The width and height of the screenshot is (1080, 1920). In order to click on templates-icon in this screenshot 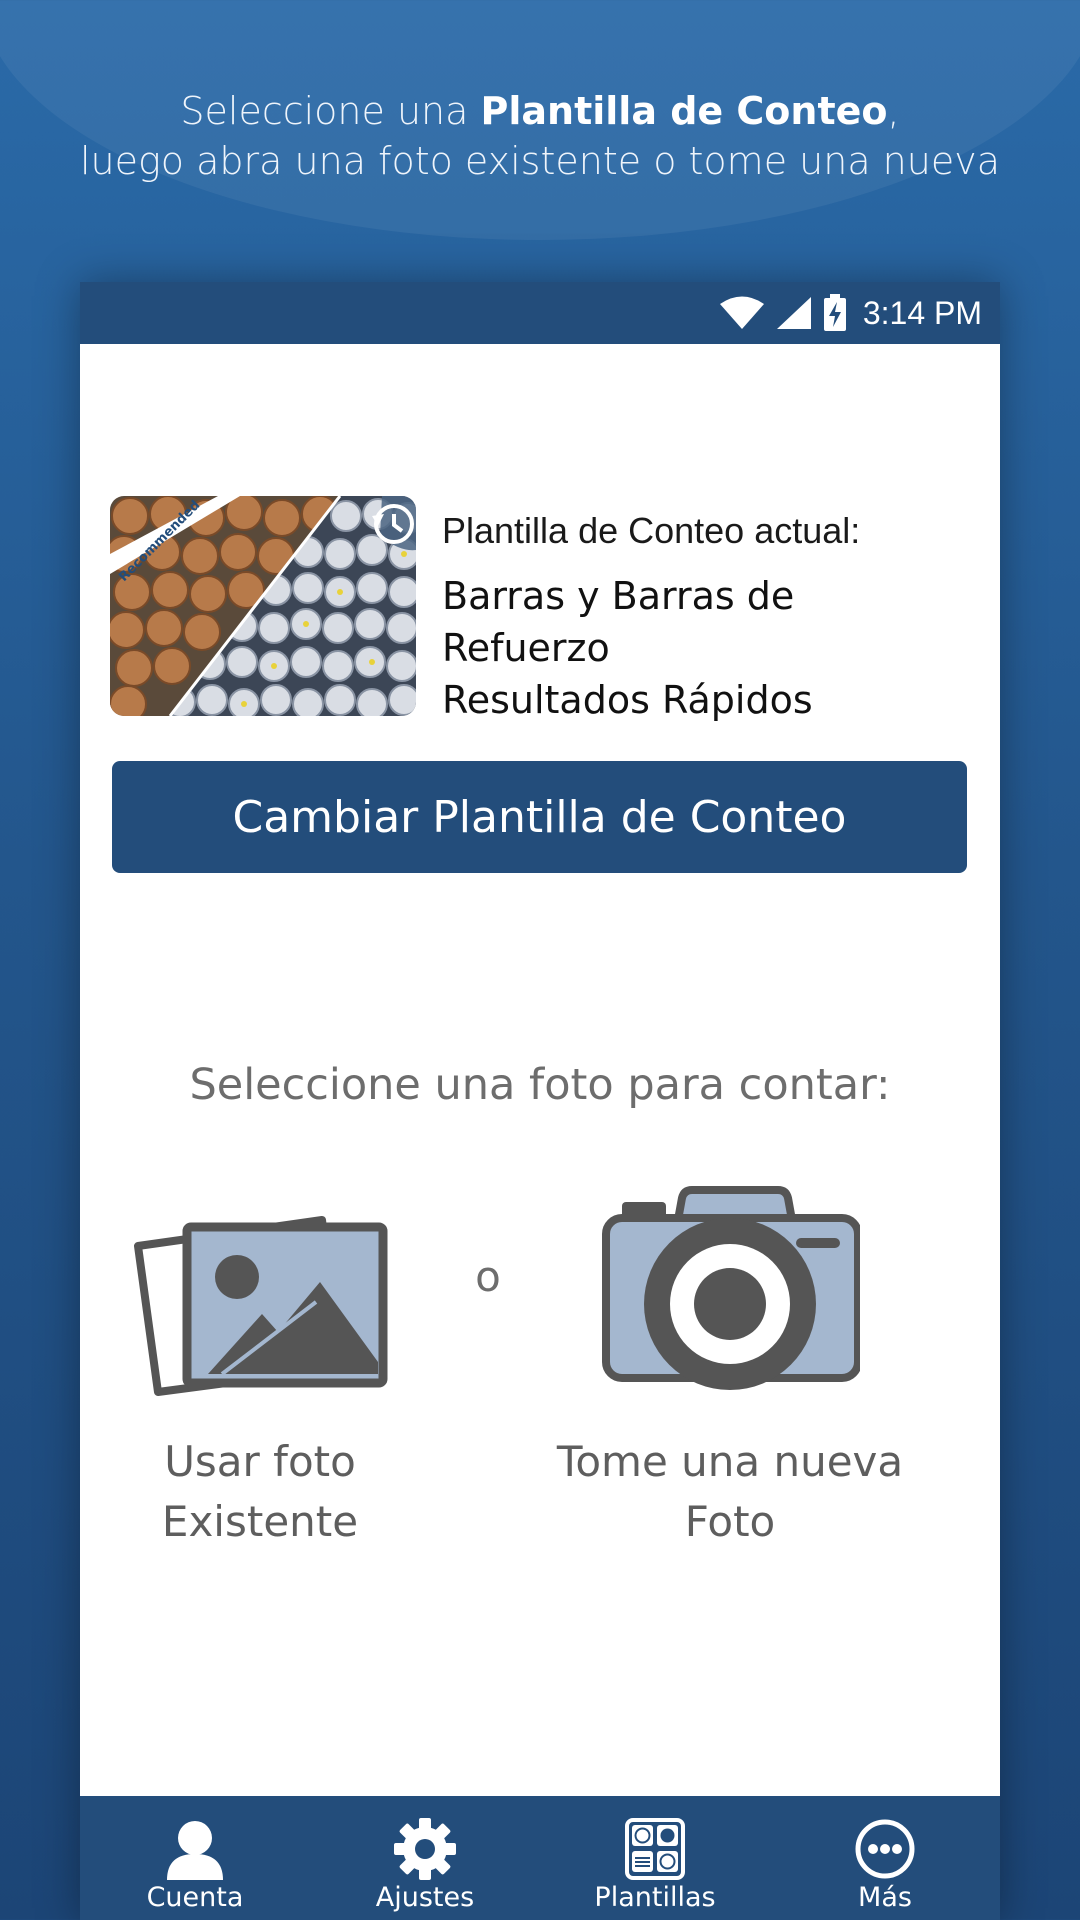, I will do `click(655, 1849)`.